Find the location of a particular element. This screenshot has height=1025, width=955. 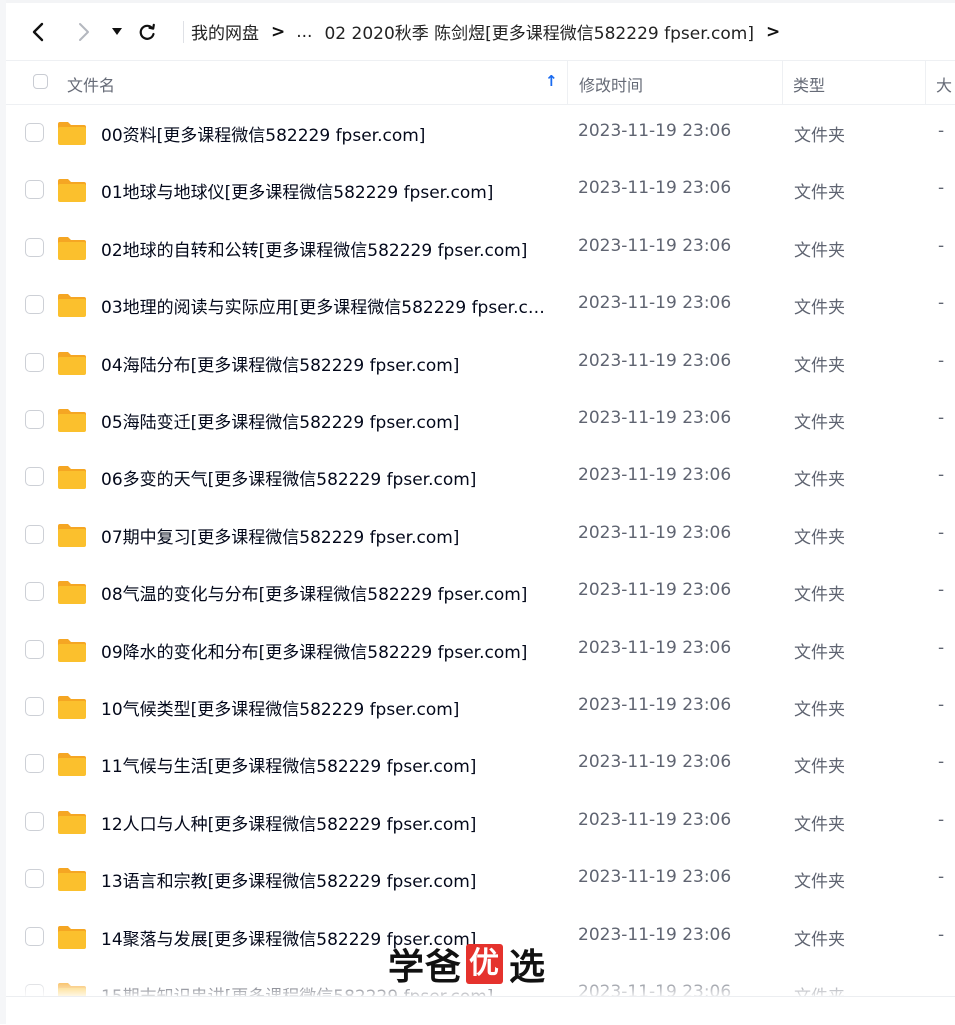

chevron-right-icon is located at coordinates (84, 31).